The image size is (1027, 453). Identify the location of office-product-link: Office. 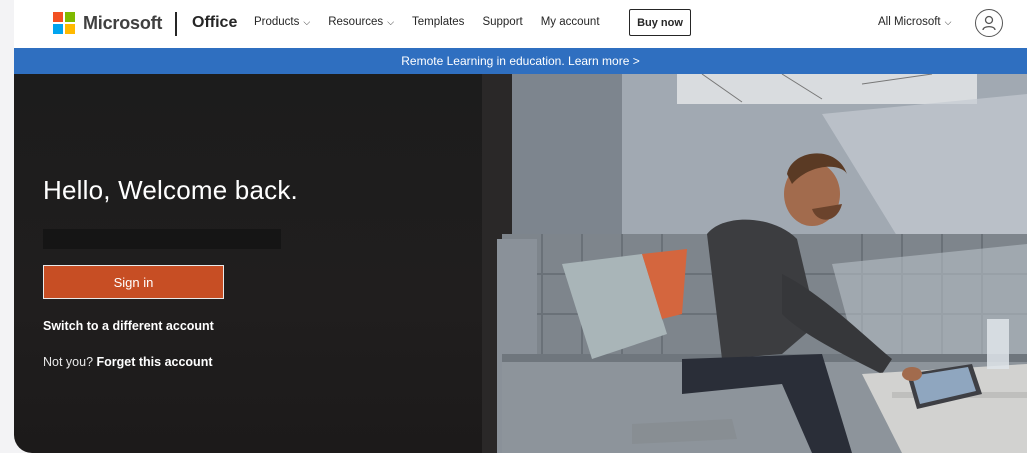
(214, 23).